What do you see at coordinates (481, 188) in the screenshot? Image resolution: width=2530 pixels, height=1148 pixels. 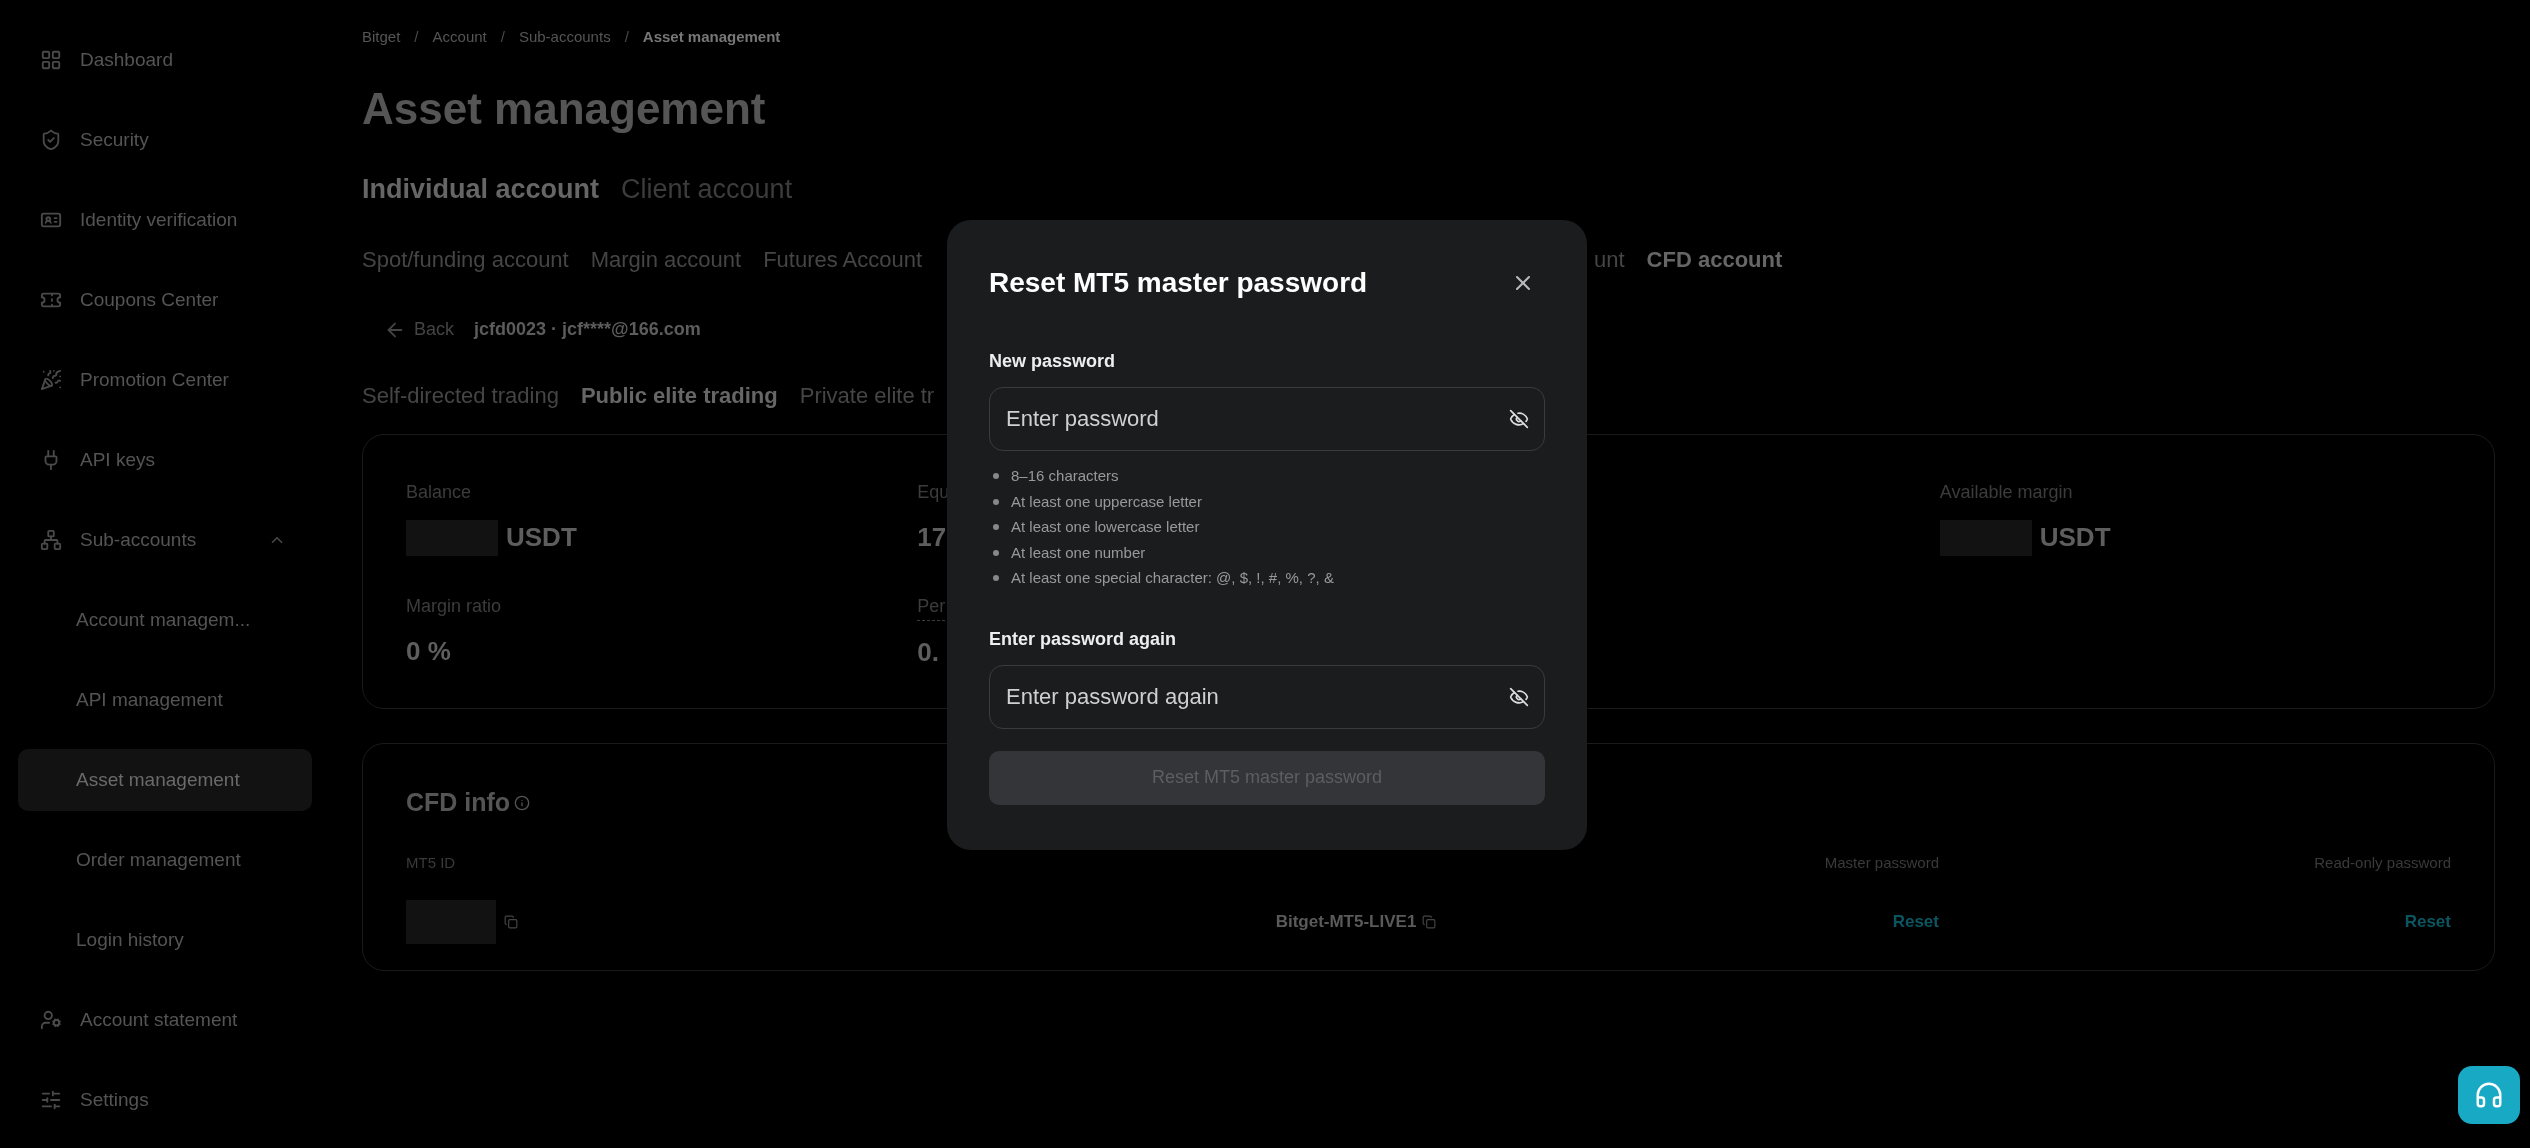 I see `tab: Individual account` at bounding box center [481, 188].